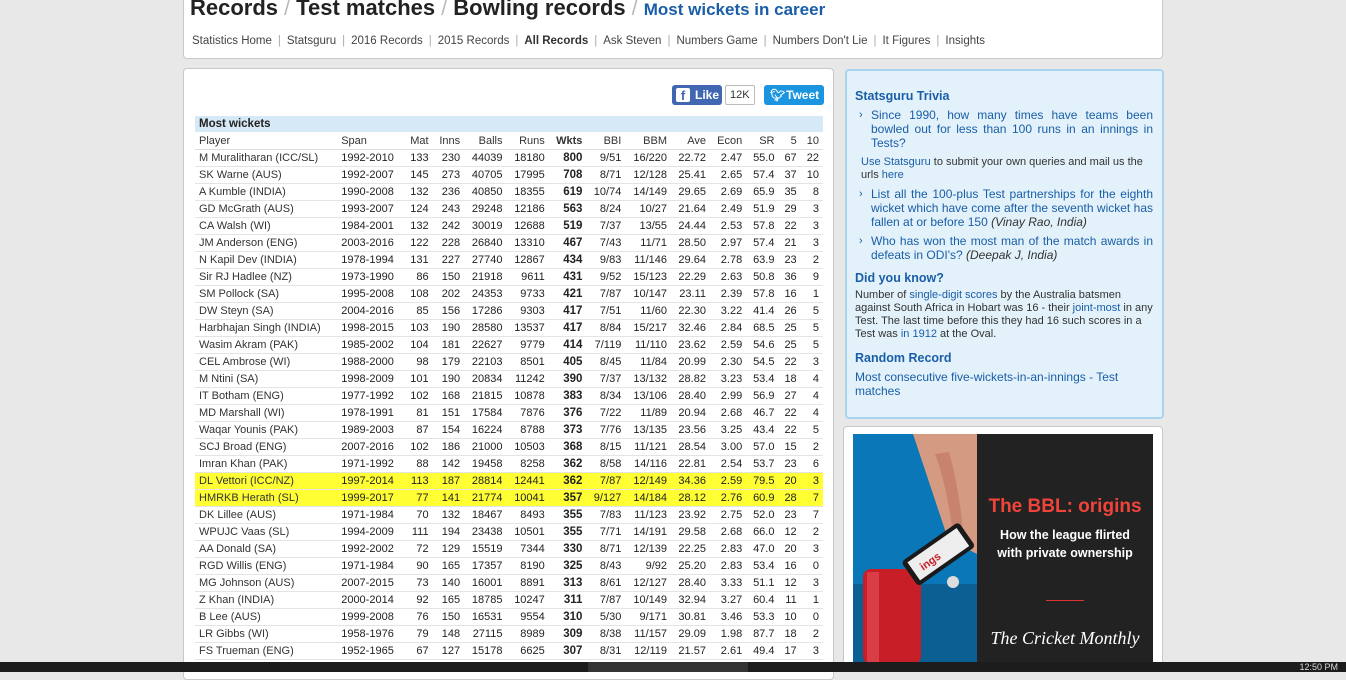 Image resolution: width=1346 pixels, height=680 pixels. What do you see at coordinates (606, 141) in the screenshot?
I see `column-header: BBI` at bounding box center [606, 141].